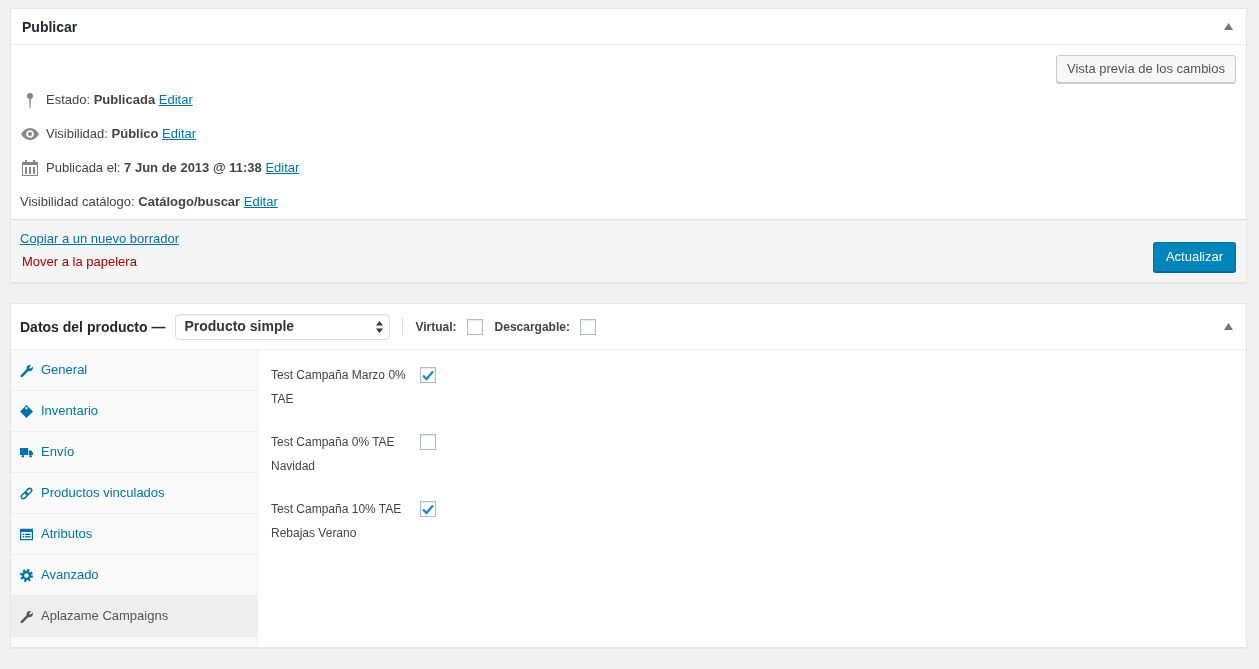  Describe the element at coordinates (26, 575) in the screenshot. I see `gear-icon` at that location.